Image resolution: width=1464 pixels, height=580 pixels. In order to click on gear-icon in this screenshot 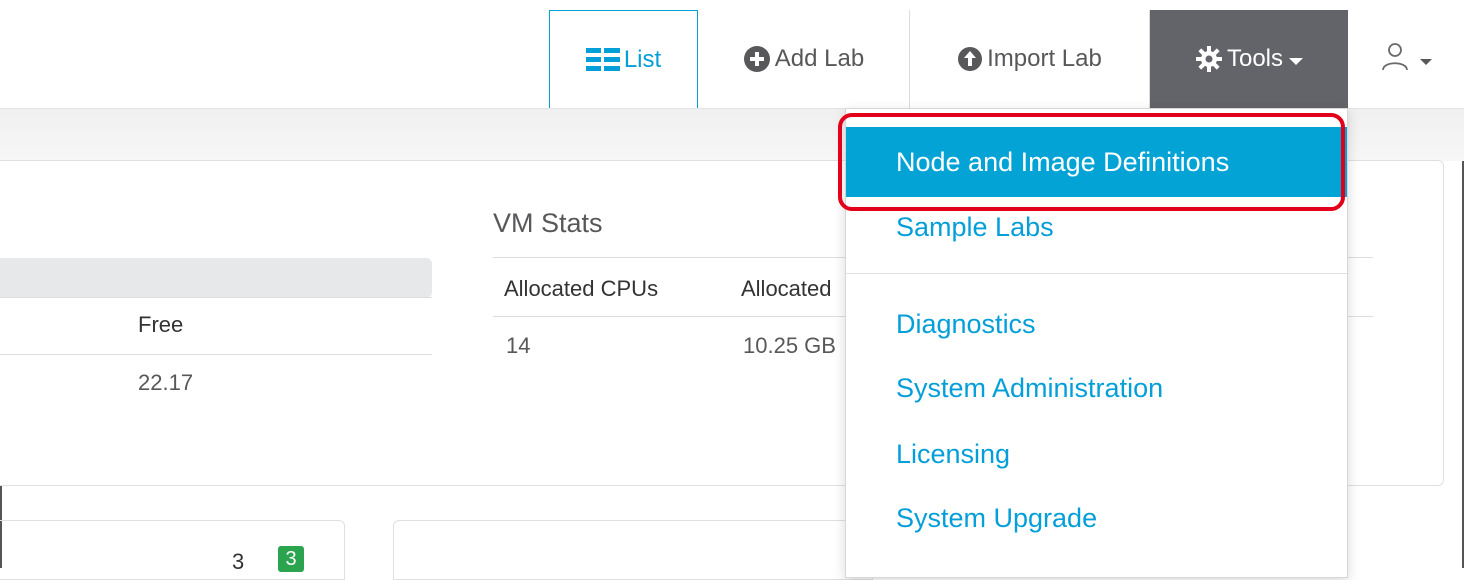, I will do `click(1209, 59)`.